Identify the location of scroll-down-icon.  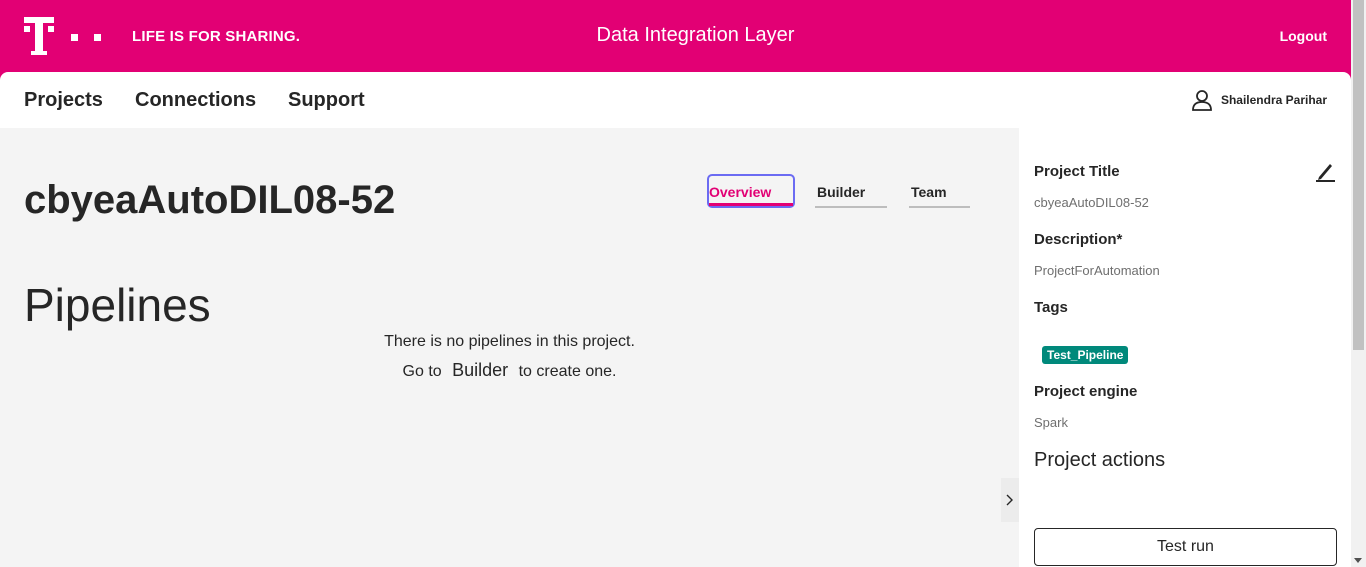
(1358, 560).